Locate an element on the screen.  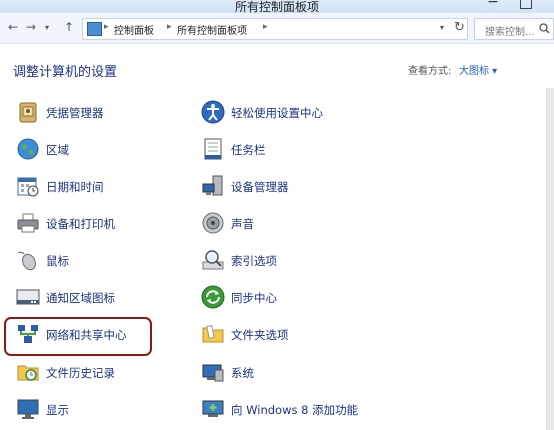
item-notification-area: 通知区域图标 is located at coordinates (103, 297).